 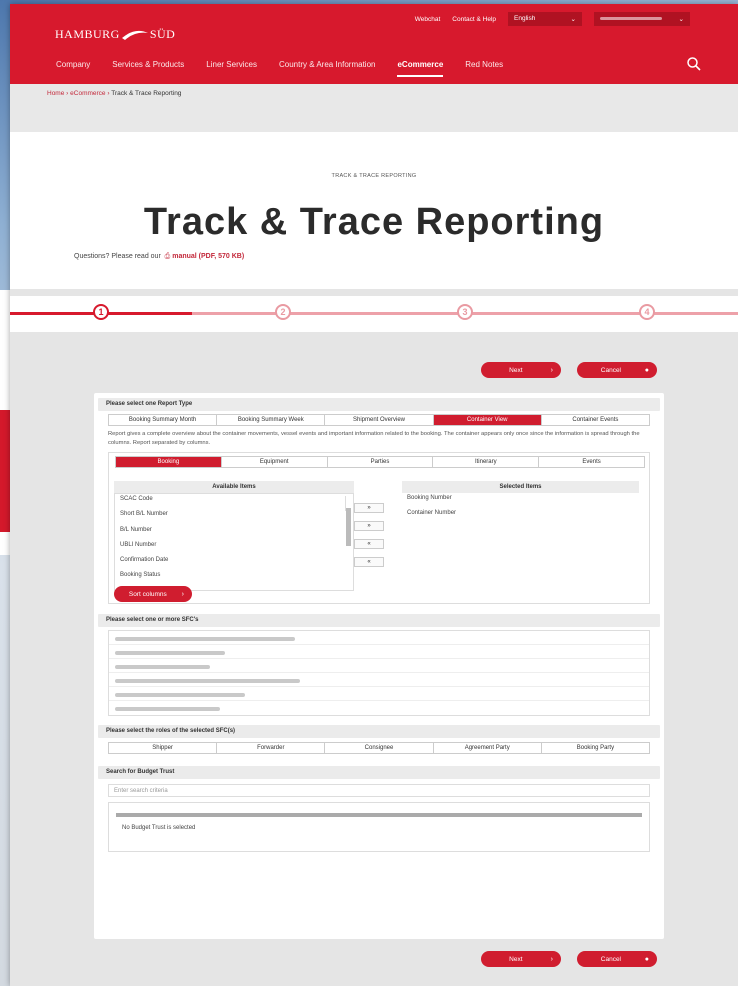 What do you see at coordinates (379, 772) in the screenshot?
I see `budget-trust-heading: Search for Budget Trust` at bounding box center [379, 772].